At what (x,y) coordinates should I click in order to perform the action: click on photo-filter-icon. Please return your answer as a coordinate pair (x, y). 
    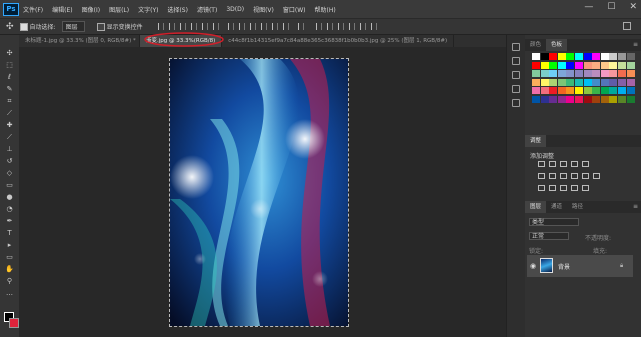
    Looking at the image, I should click on (574, 176).